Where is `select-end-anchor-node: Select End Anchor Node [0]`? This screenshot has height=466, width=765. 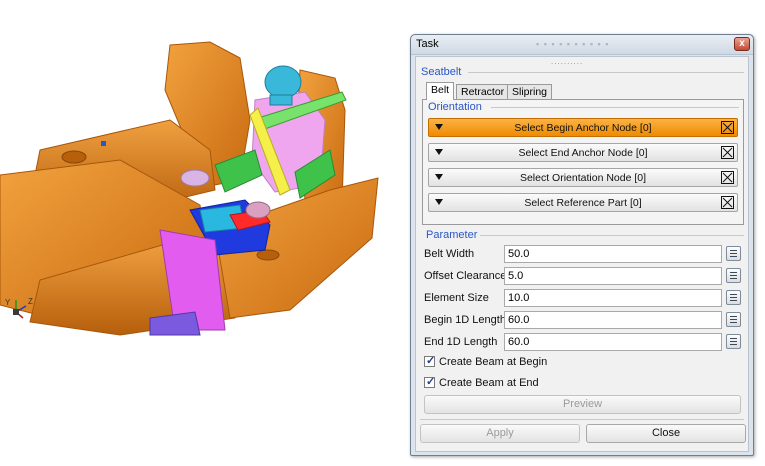
select-end-anchor-node: Select End Anchor Node [0] is located at coordinates (583, 152).